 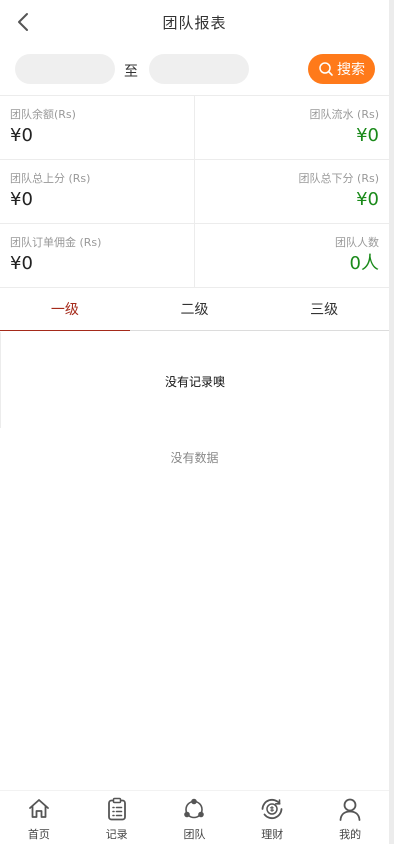 What do you see at coordinates (194, 834) in the screenshot?
I see `nav-label: 团队` at bounding box center [194, 834].